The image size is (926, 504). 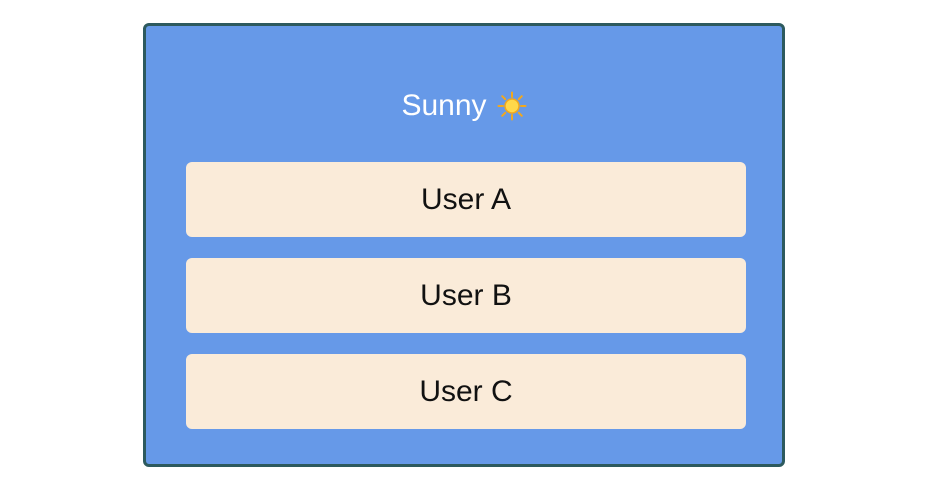 I want to click on user-item-label: User A, so click(x=466, y=199).